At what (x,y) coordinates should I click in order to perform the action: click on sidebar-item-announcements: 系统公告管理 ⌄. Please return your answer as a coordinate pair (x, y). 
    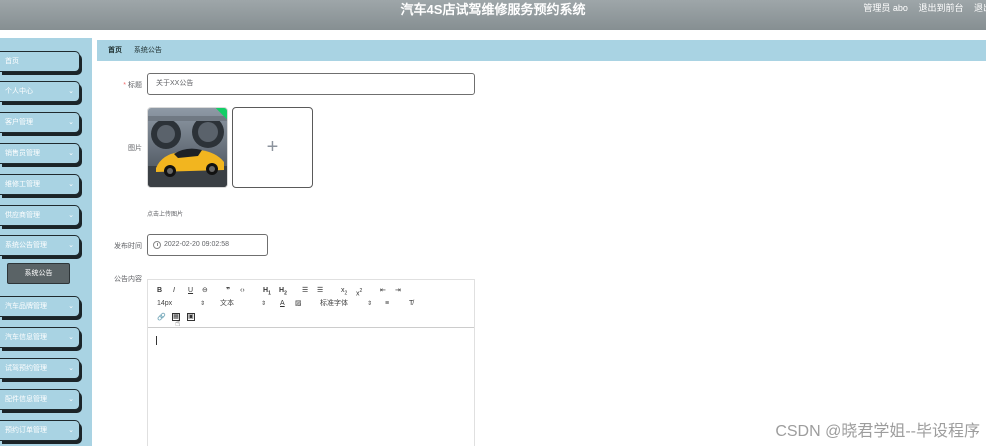
    Looking at the image, I should click on (40, 245).